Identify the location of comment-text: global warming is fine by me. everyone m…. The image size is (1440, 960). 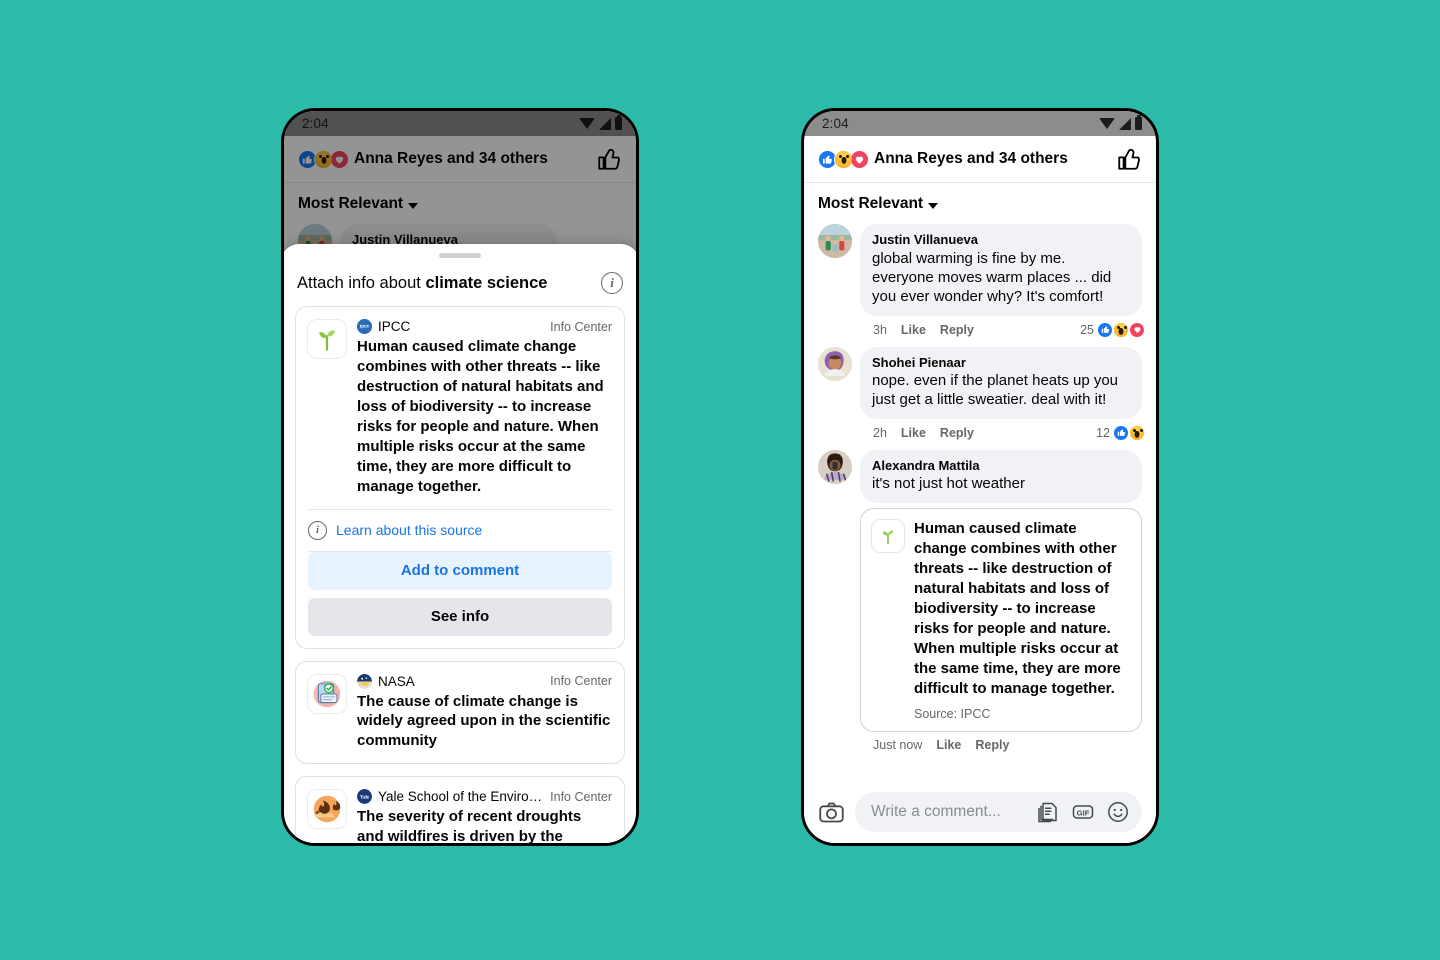
(992, 277).